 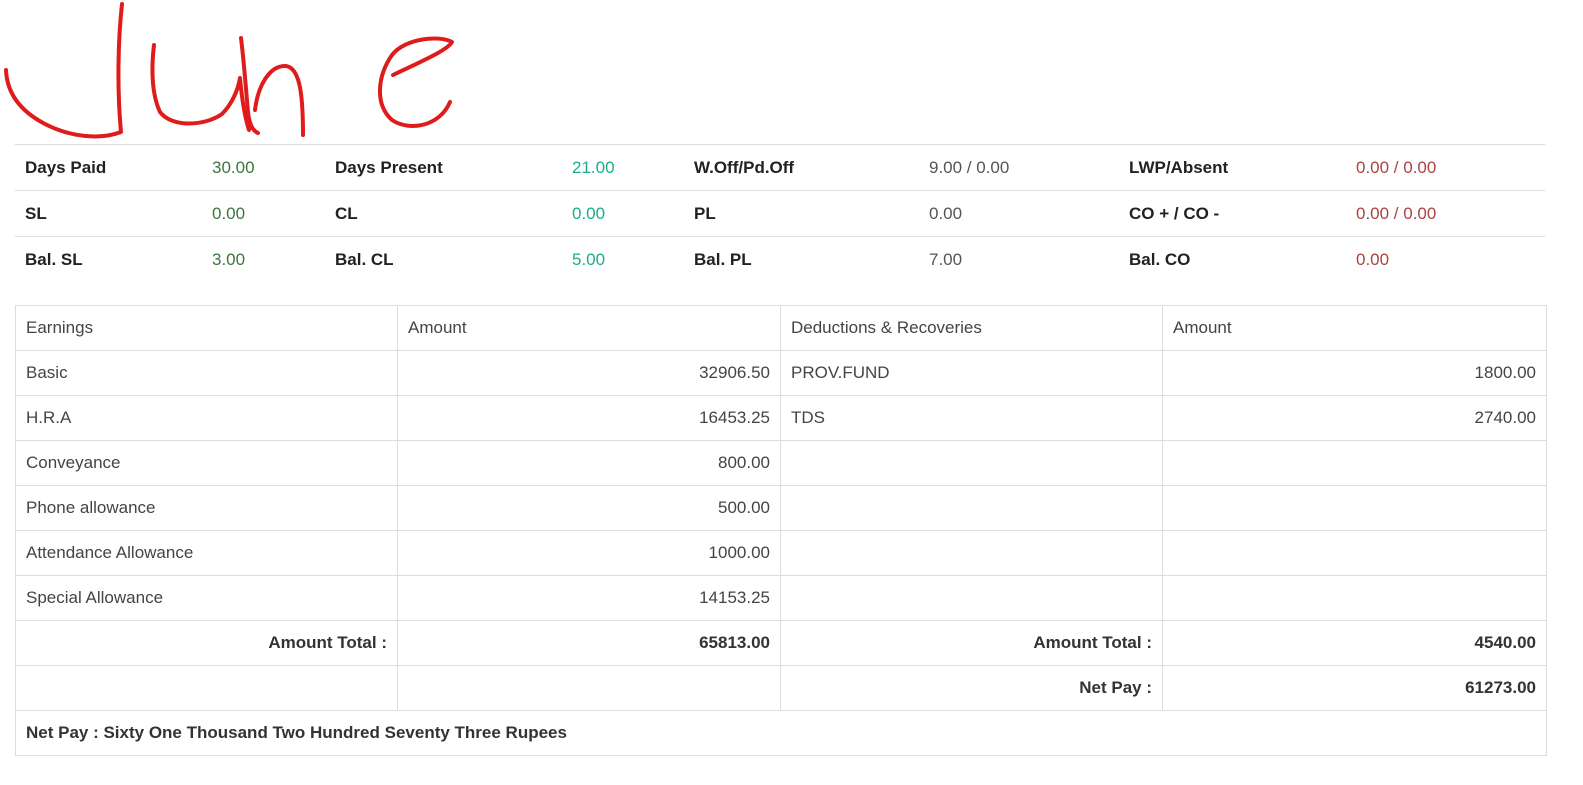 I want to click on deduction-name: TDS, so click(x=971, y=418).